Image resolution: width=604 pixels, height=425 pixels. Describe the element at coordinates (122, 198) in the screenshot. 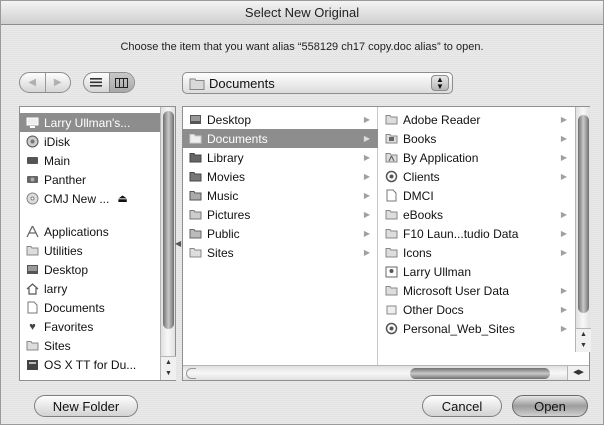

I see `eject-icon: ⏏` at that location.